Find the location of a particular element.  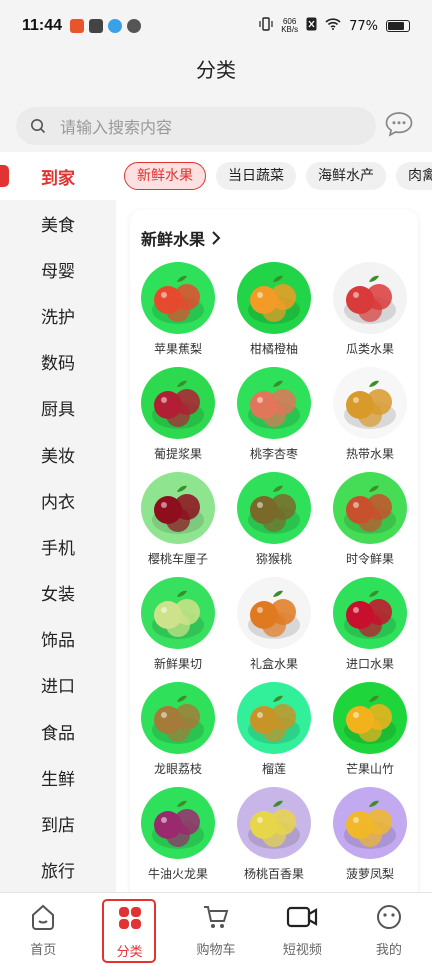

product-item: 牛油火龙果 is located at coordinates (178, 834).